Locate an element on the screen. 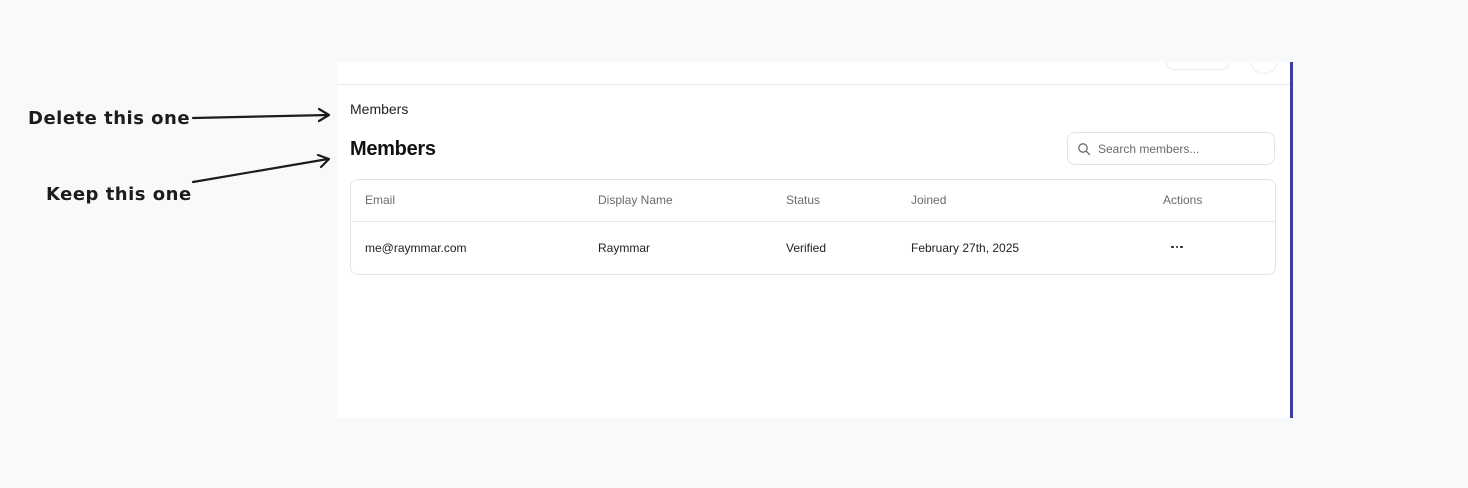 The image size is (1468, 488). column-header-display-name: Display Name is located at coordinates (635, 200).